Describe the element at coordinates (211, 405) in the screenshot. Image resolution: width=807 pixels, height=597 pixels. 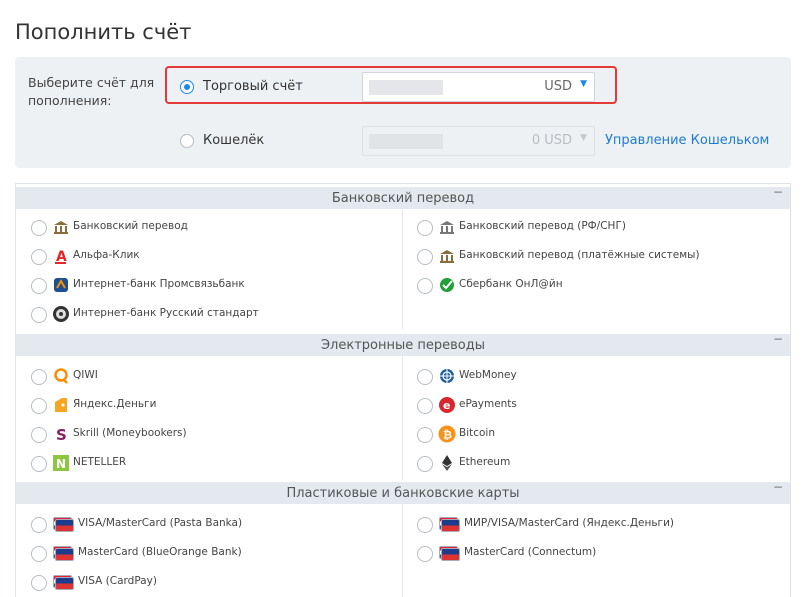
I see `payment-method-yandex-money: Яндекс.Деньги` at that location.